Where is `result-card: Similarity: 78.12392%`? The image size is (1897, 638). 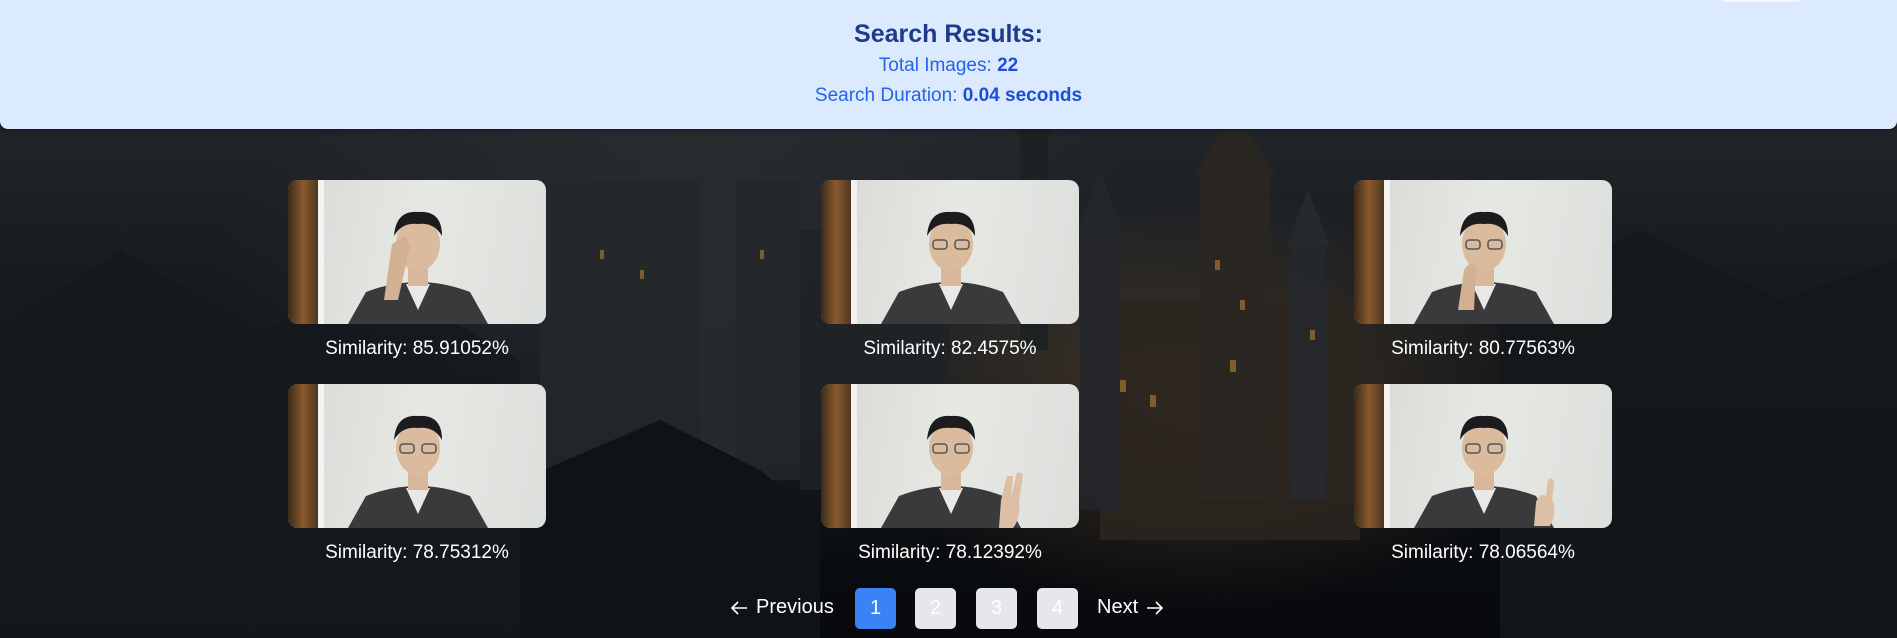
result-card: Similarity: 78.12392% is located at coordinates (950, 474).